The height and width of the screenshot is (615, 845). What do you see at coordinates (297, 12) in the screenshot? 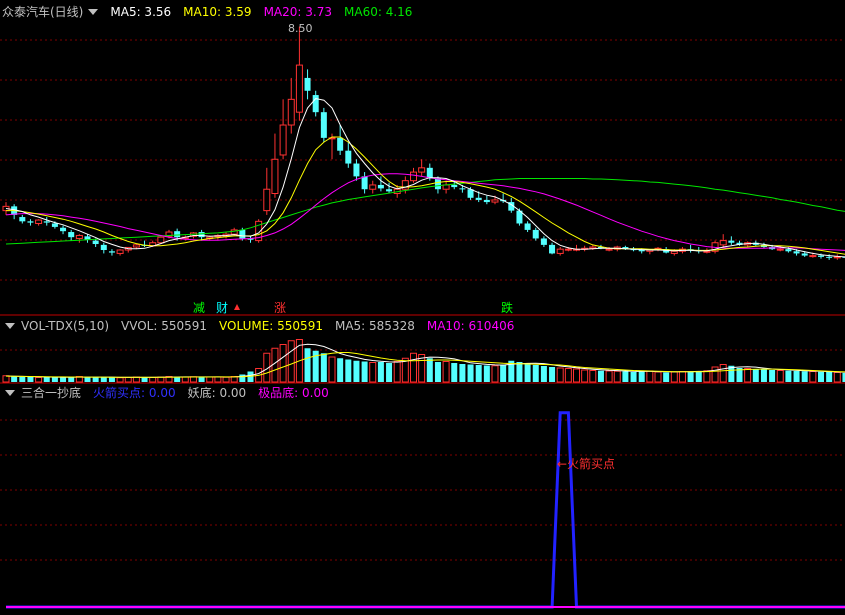
I see `indicator-value-label: MA20: 3.73` at bounding box center [297, 12].